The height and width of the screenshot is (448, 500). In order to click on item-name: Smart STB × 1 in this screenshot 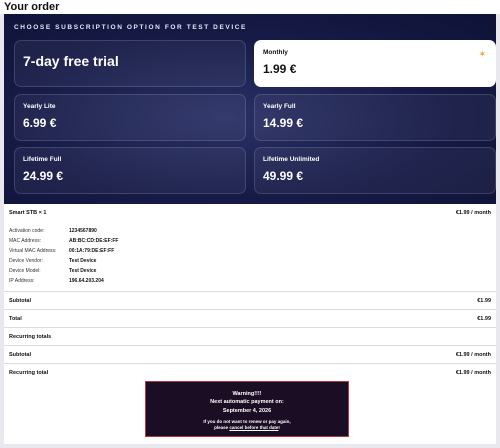, I will do `click(28, 213)`.